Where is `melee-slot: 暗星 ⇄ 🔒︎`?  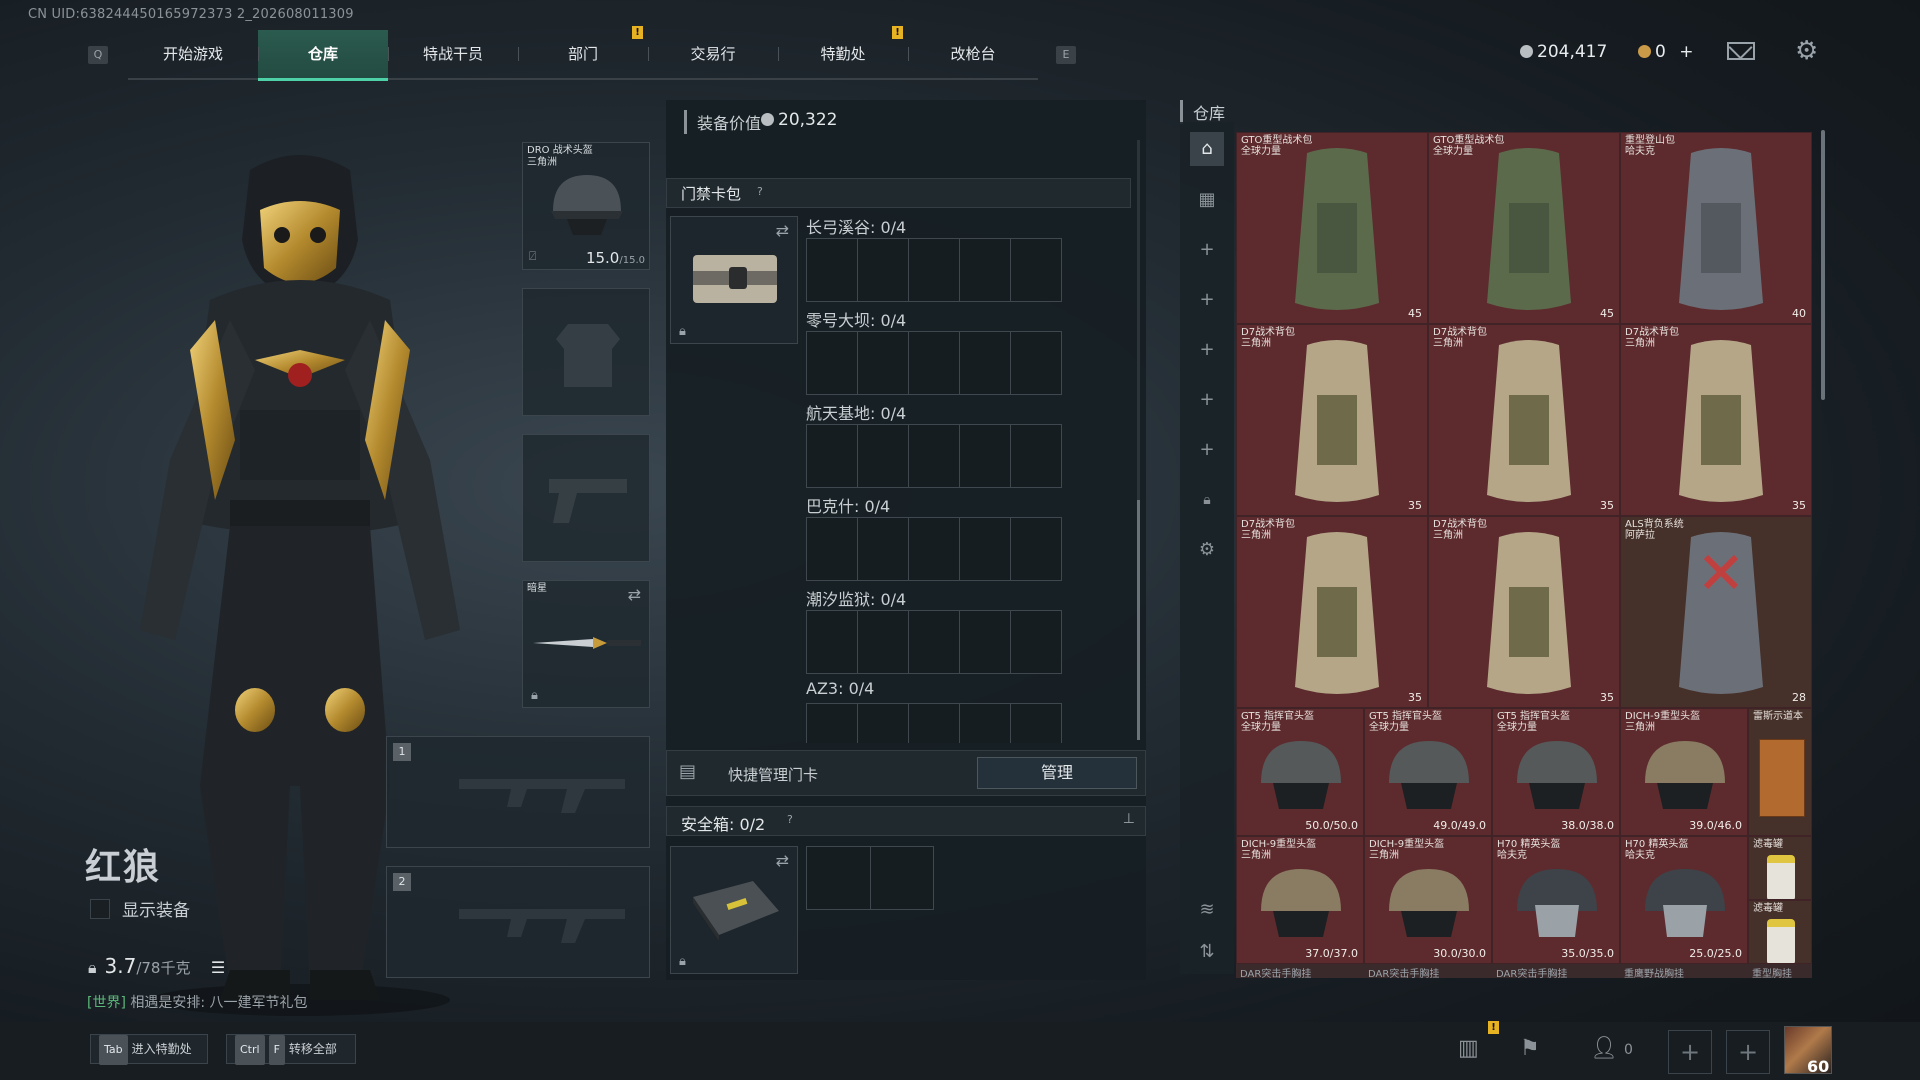 melee-slot: 暗星 ⇄ 🔒︎ is located at coordinates (586, 644).